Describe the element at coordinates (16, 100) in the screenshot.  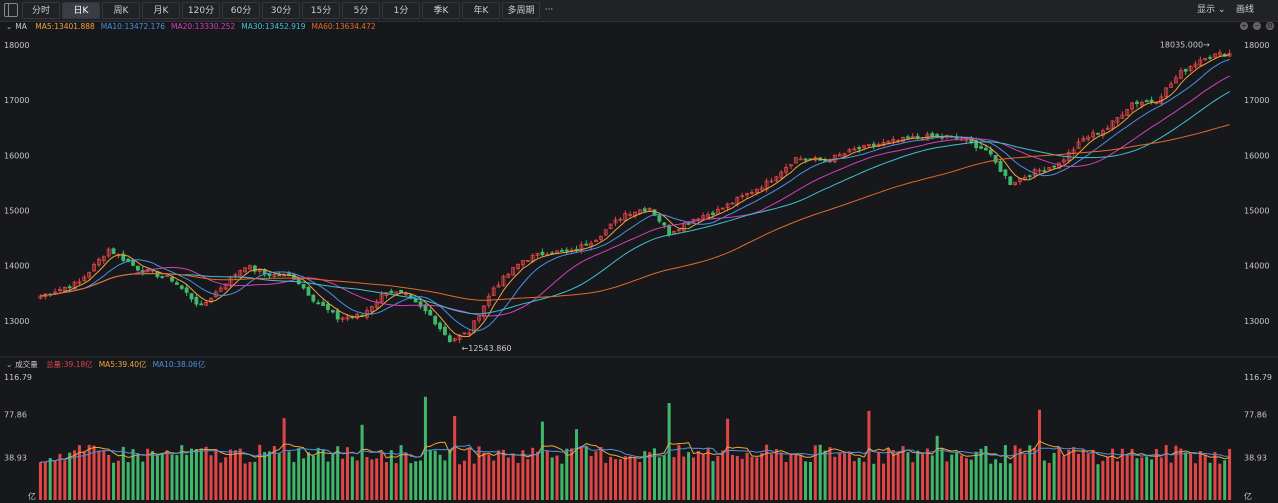
I see `price-axis-label-left: 17000` at that location.